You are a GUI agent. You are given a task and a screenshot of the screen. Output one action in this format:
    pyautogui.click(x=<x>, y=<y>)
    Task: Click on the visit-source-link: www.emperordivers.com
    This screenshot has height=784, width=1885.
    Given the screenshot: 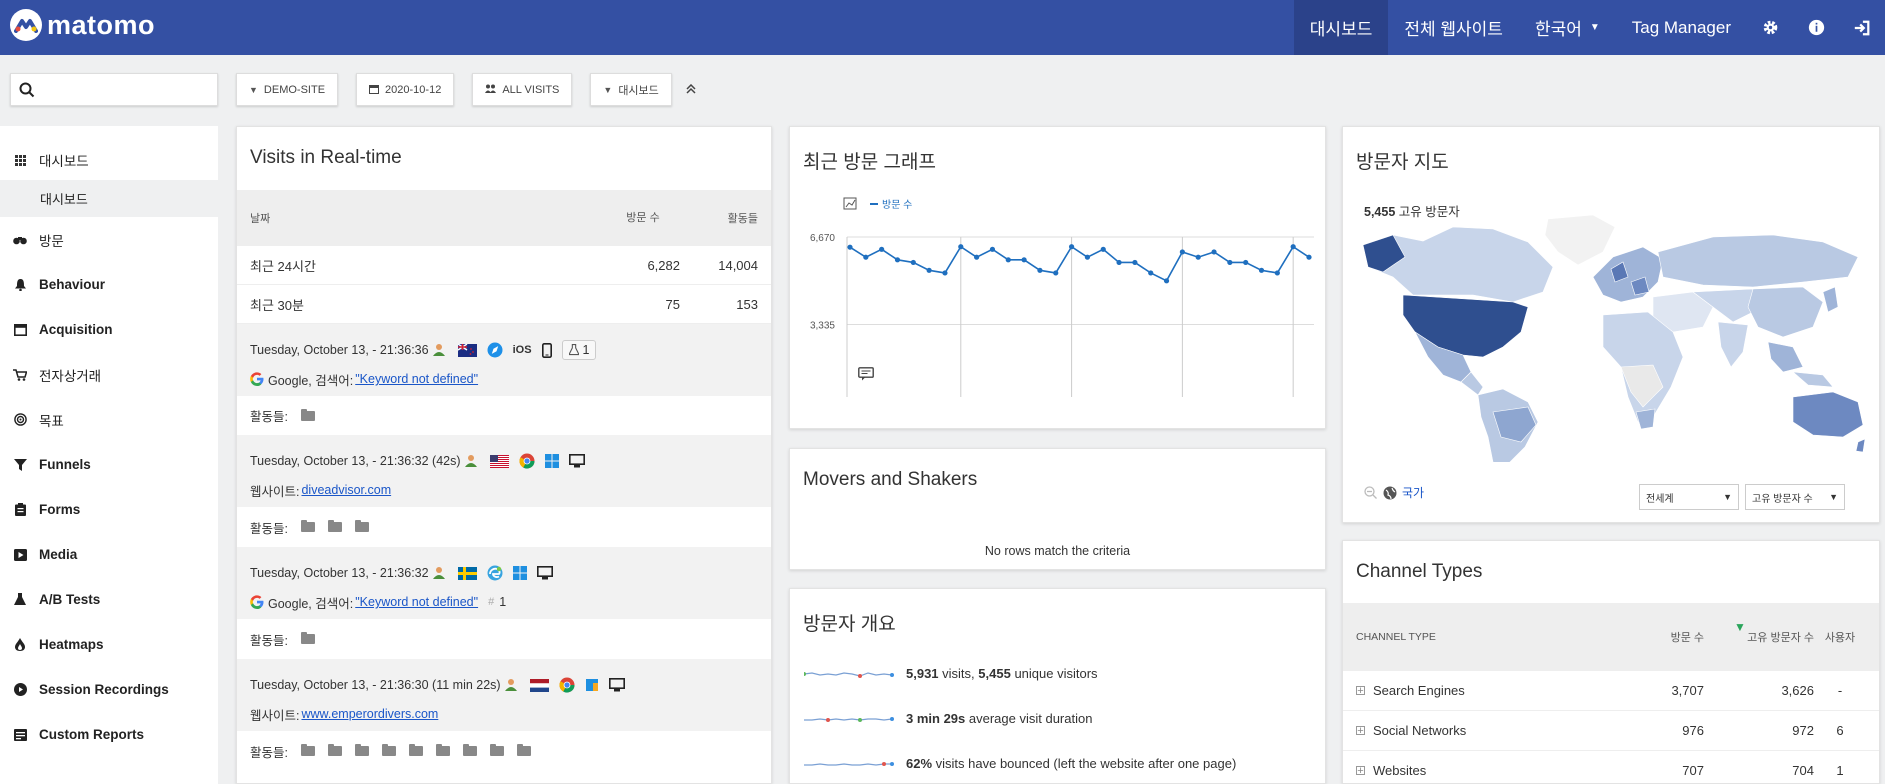 What is the action you would take?
    pyautogui.click(x=369, y=714)
    